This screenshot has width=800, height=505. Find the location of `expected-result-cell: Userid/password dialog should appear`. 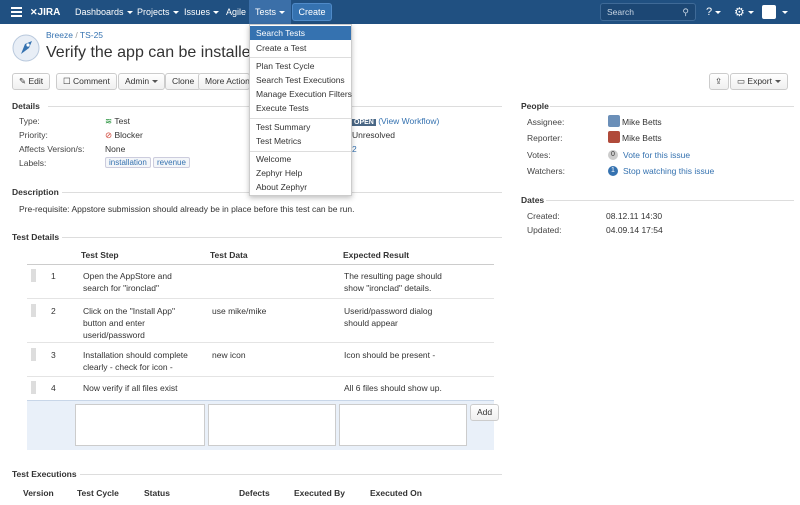

expected-result-cell: Userid/password dialog should appear is located at coordinates (394, 317).